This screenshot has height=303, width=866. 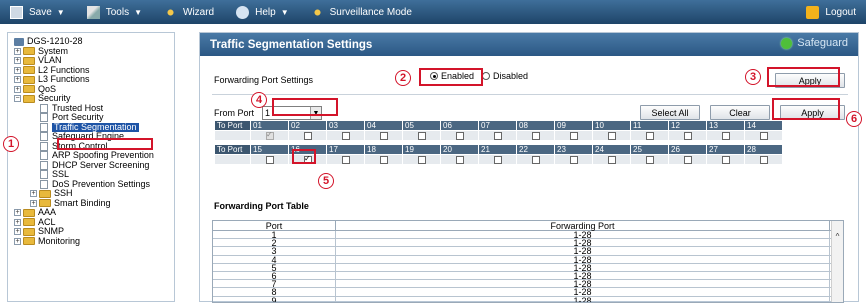 I want to click on collapse-icon: −, so click(x=17, y=98).